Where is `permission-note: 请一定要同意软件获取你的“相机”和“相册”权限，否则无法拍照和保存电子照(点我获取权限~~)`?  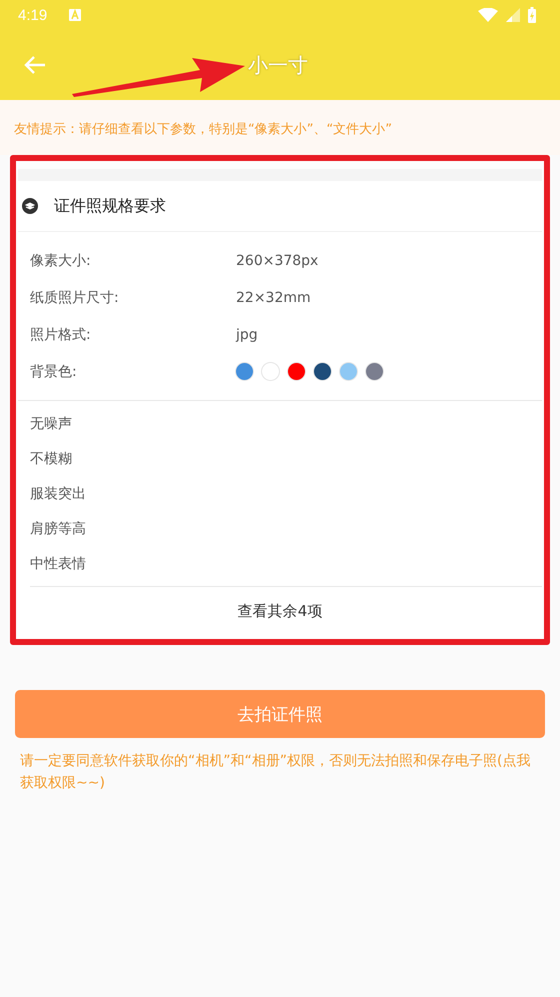
permission-note: 请一定要同意软件获取你的“相机”和“相册”权限，否则无法拍照和保存电子照(点我获取权限~~) is located at coordinates (280, 766).